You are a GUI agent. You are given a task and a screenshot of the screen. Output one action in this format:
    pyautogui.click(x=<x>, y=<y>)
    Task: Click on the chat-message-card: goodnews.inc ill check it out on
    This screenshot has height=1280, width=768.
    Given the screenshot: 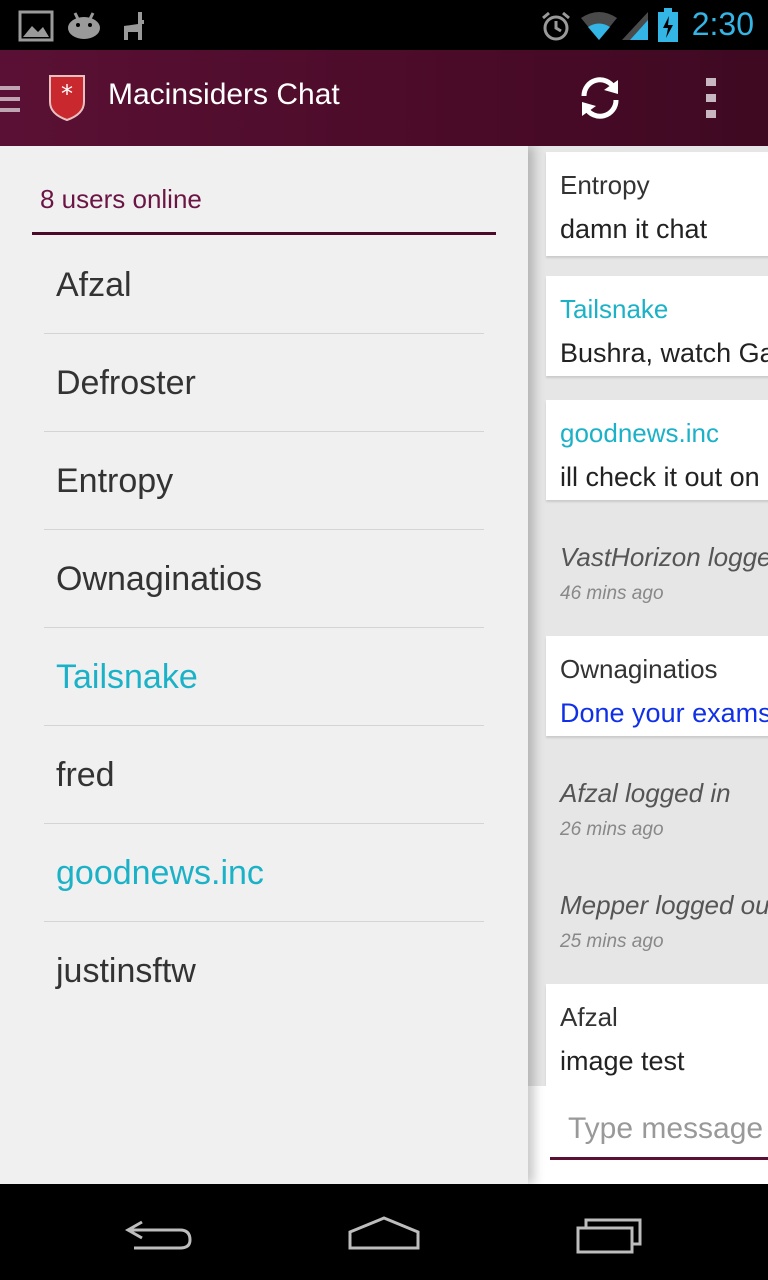 What is the action you would take?
    pyautogui.click(x=657, y=450)
    